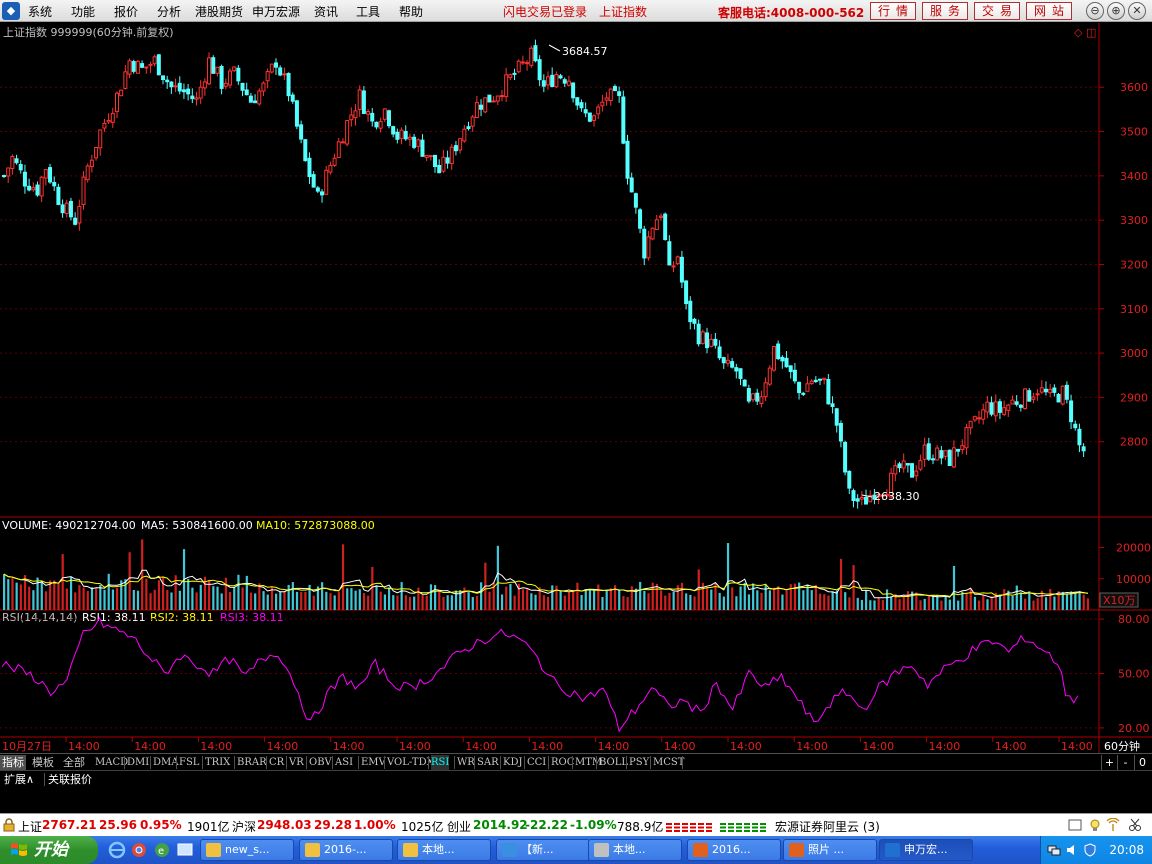 The image size is (1152, 864). What do you see at coordinates (488, 762) in the screenshot?
I see `tab-sar: SAR` at bounding box center [488, 762].